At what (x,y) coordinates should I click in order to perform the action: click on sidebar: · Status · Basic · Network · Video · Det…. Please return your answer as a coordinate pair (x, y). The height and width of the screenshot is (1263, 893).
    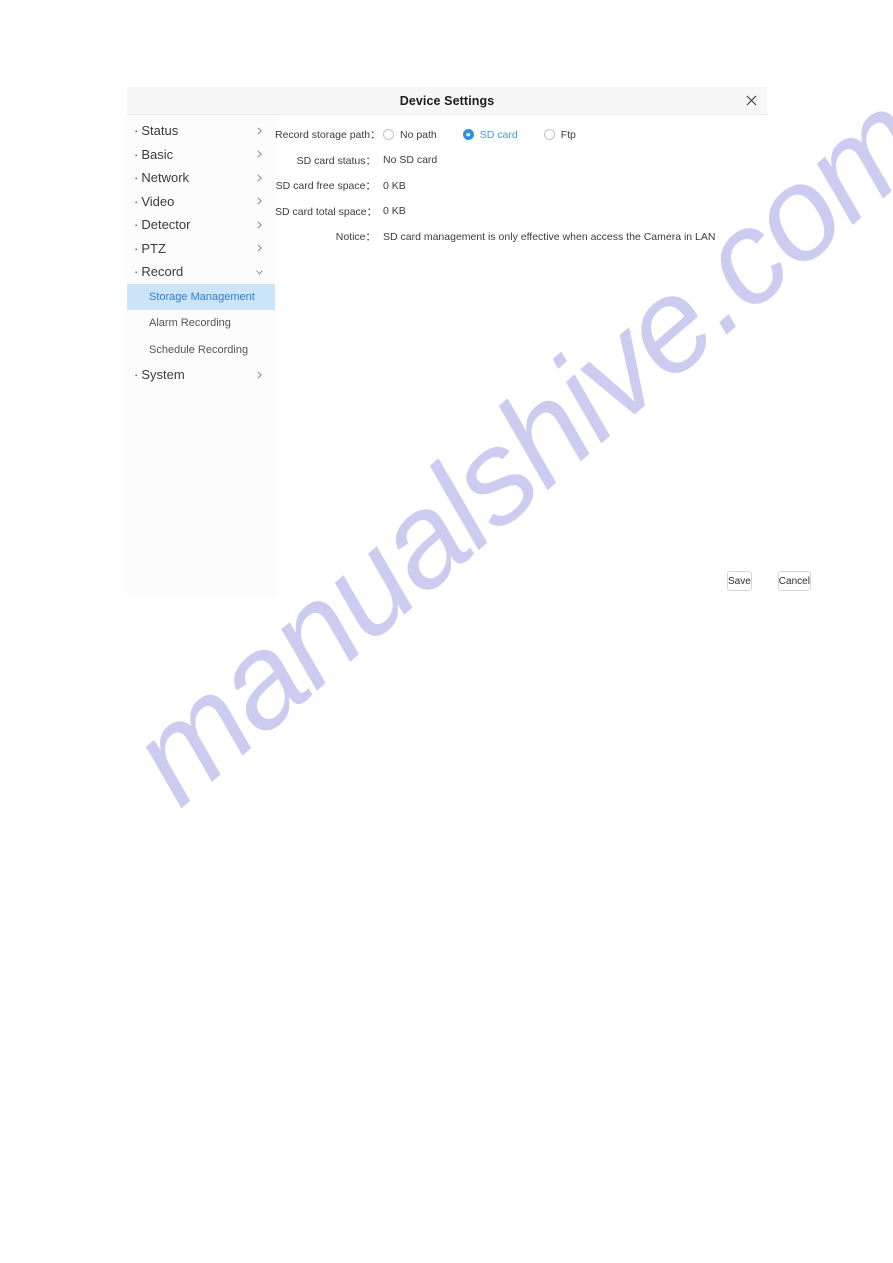
    Looking at the image, I should click on (201, 356).